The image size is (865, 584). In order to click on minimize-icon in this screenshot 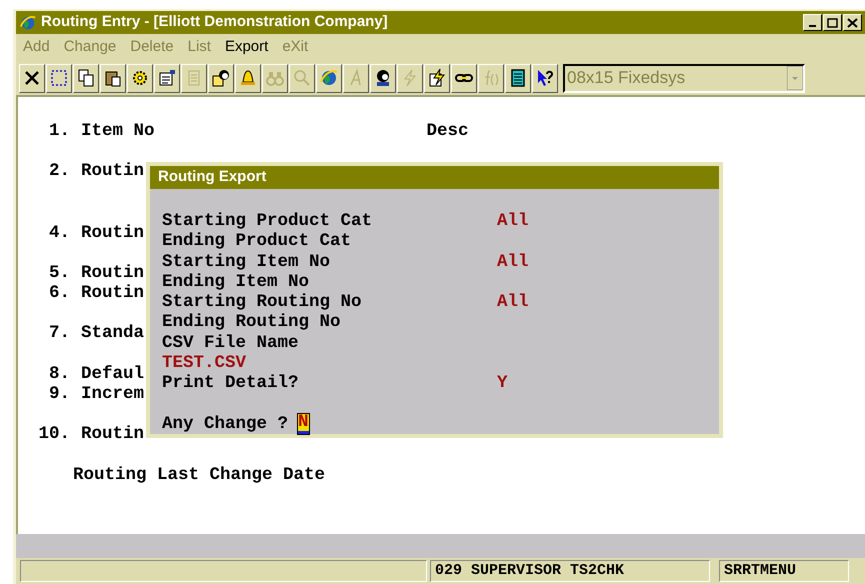, I will do `click(812, 25)`.